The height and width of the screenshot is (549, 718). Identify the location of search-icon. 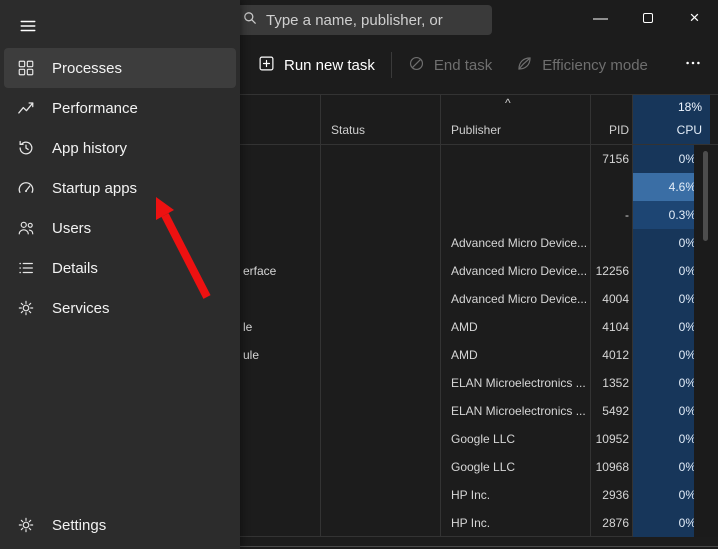
(250, 20).